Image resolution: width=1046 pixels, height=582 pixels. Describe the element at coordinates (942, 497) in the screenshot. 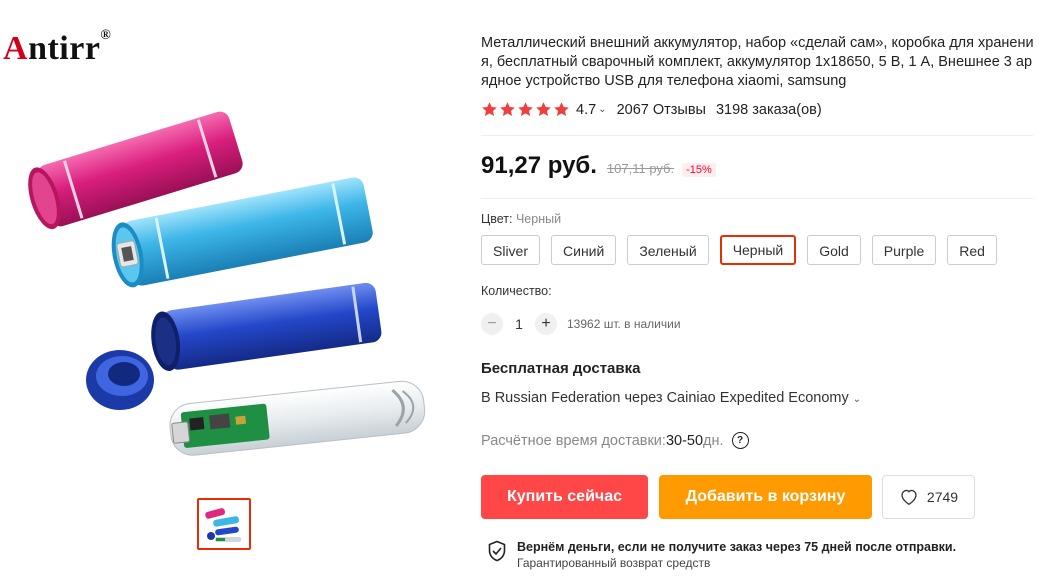

I see `wishlist-count: 2749` at that location.